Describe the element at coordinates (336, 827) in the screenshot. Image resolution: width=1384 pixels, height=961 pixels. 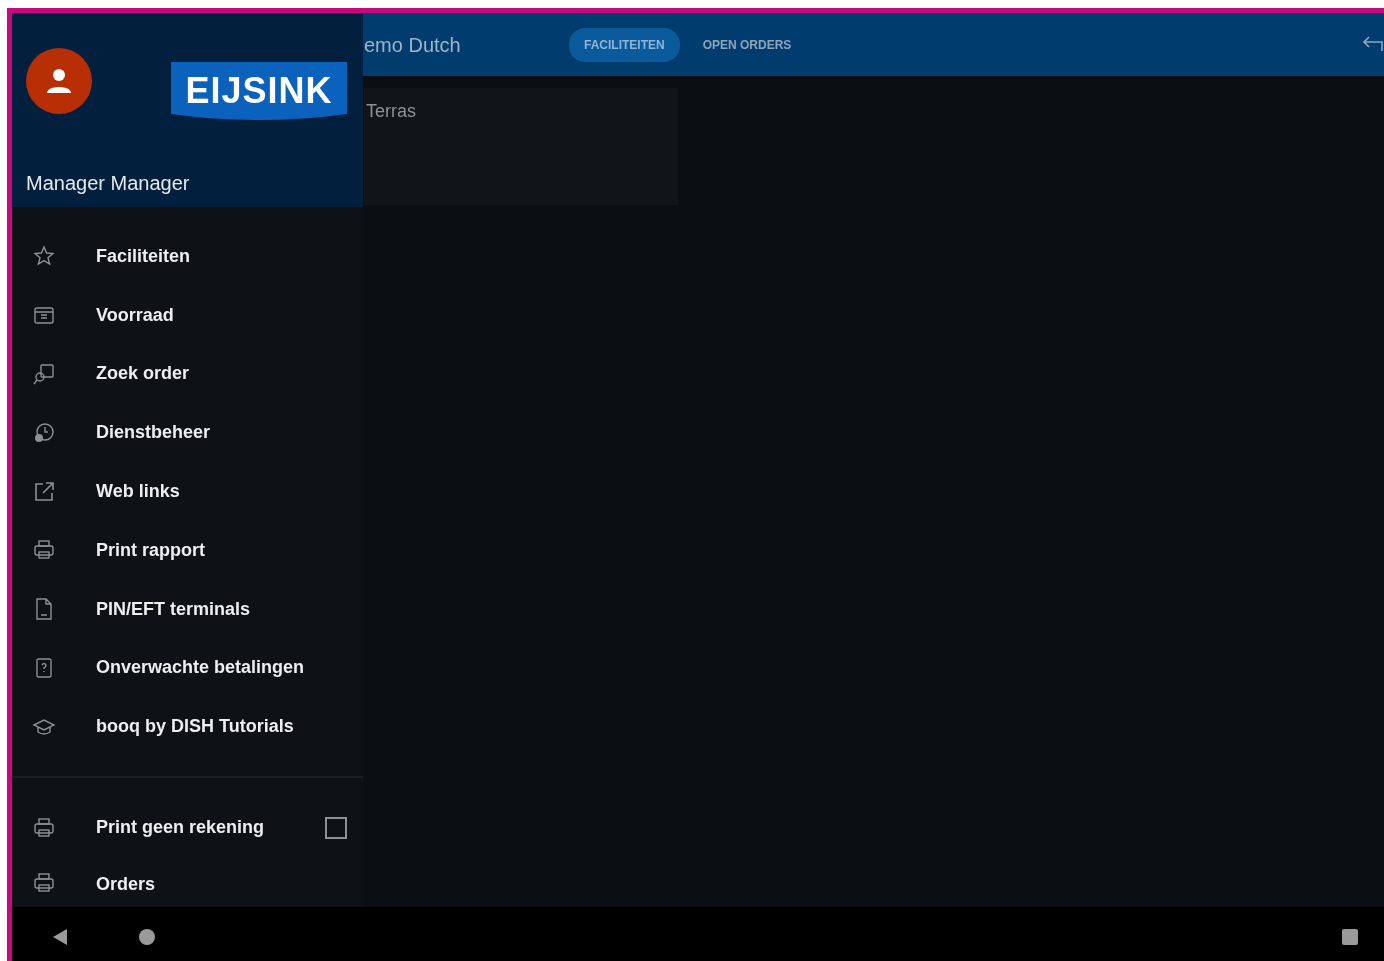
I see `checkbox` at that location.